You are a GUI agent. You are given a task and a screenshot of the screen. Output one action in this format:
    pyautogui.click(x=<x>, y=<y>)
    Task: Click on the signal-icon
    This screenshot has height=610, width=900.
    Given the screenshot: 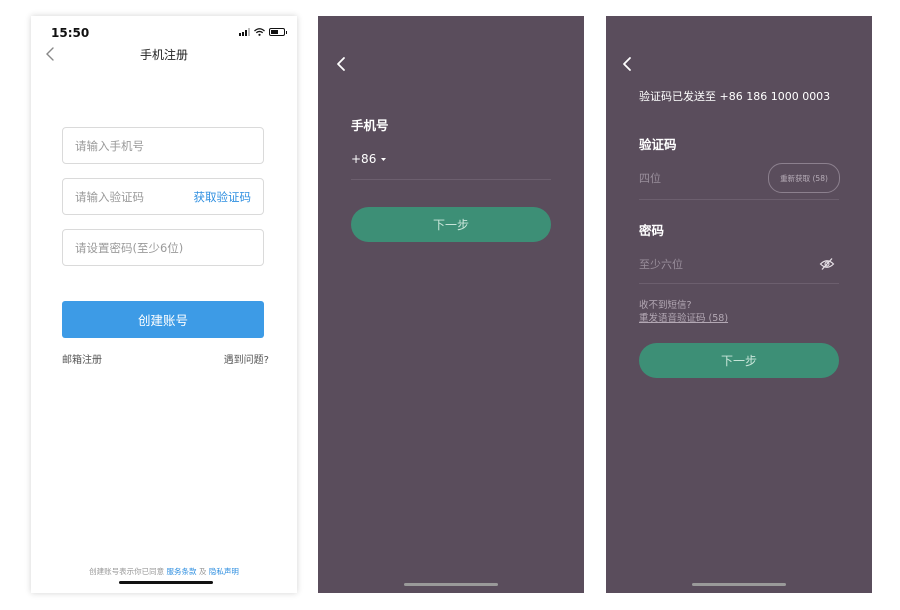 What is the action you would take?
    pyautogui.click(x=244, y=32)
    